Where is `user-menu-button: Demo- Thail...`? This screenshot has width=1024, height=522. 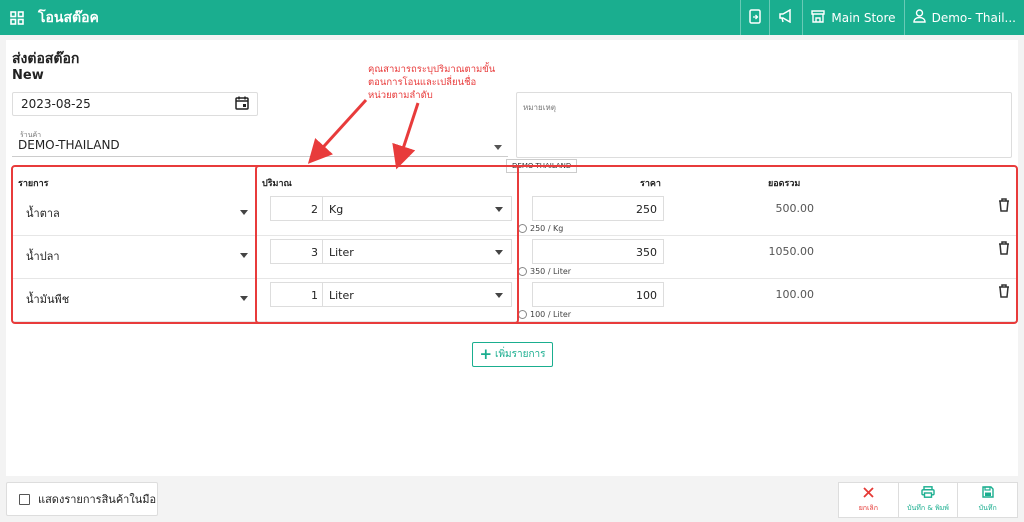
user-menu-button: Demo- Thail... is located at coordinates (963, 17).